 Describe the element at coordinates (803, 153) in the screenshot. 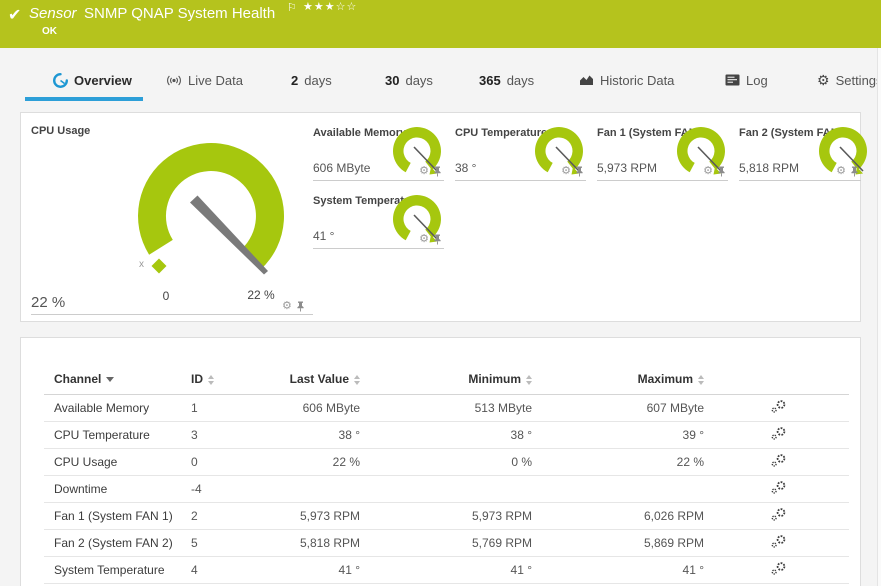

I see `gauge-cell-fan2: Fan 2 (System FAN 2) 5,818 RPM ⚙` at that location.